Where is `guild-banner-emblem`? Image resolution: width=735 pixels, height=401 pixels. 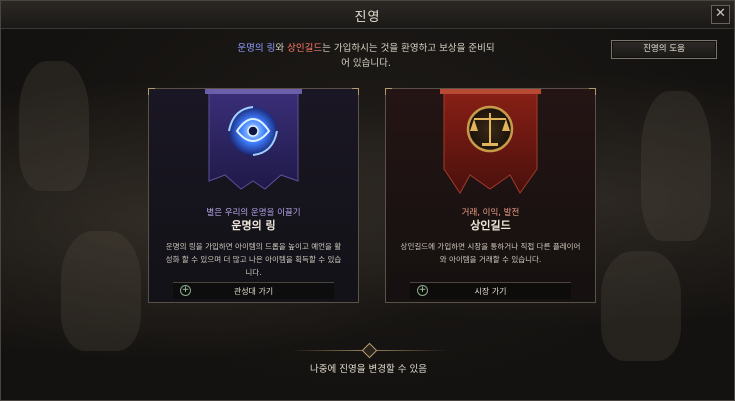 guild-banner-emblem is located at coordinates (490, 141).